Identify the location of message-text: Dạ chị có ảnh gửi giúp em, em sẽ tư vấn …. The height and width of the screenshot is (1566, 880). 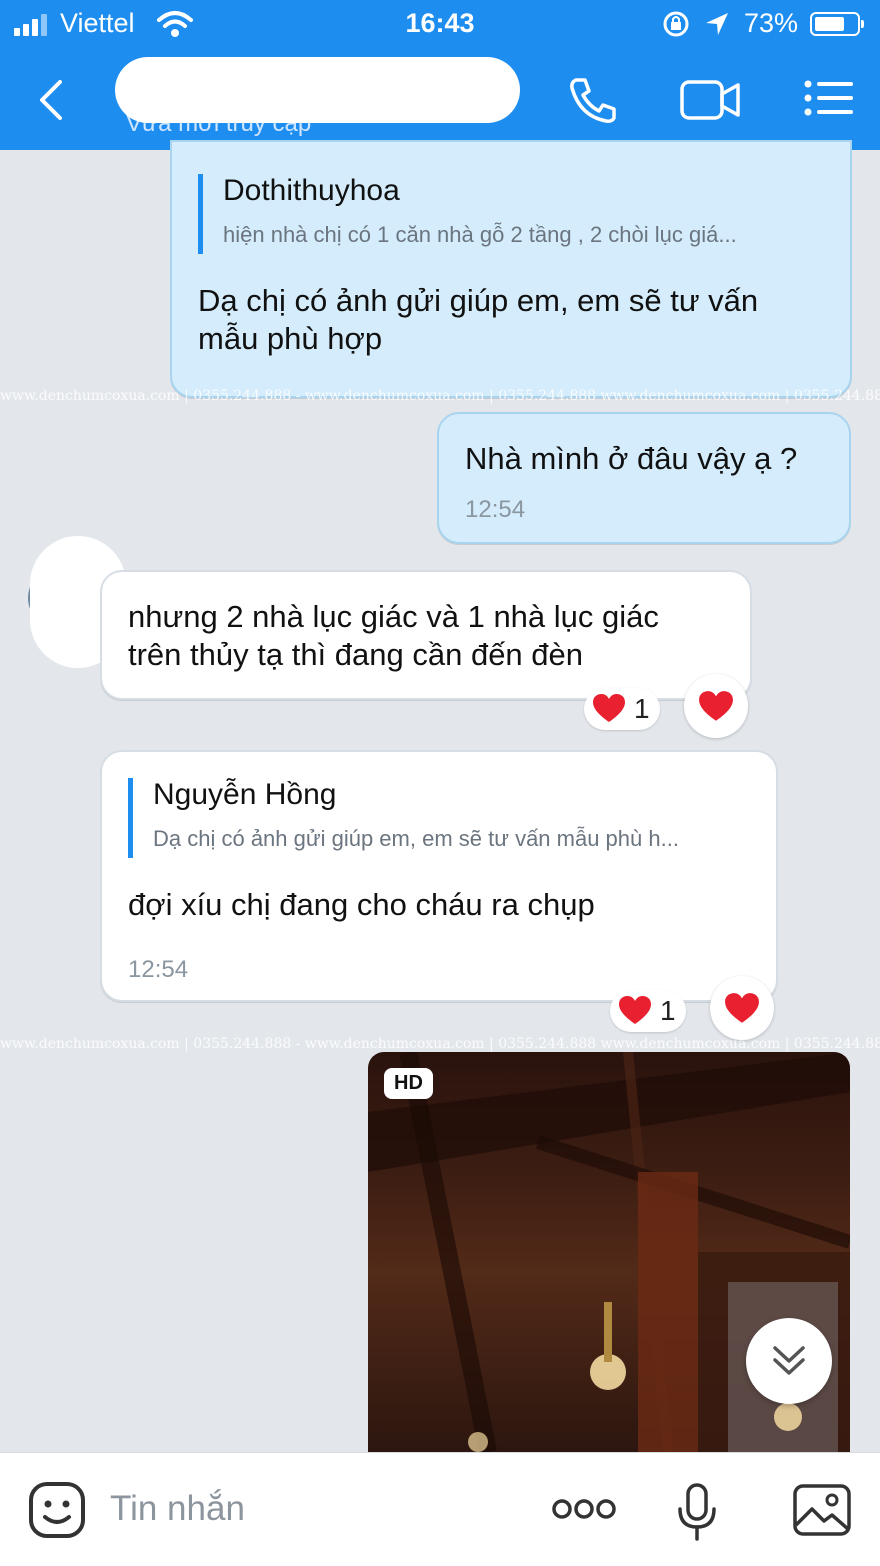
(478, 319).